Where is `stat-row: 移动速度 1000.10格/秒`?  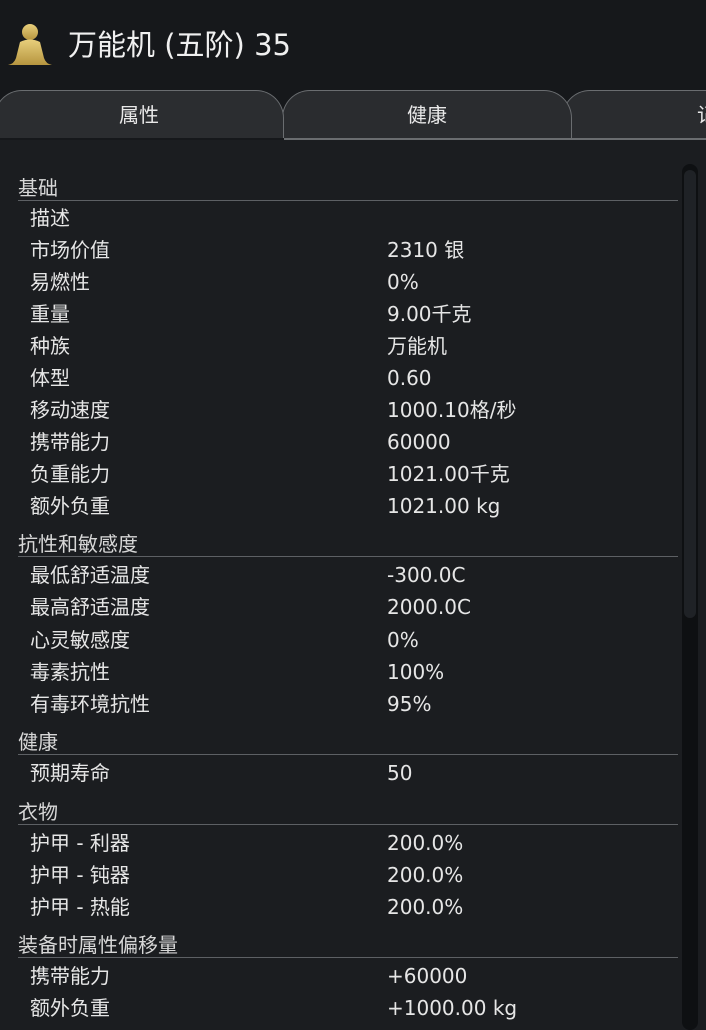
stat-row: 移动速度 1000.10格/秒 is located at coordinates (355, 410).